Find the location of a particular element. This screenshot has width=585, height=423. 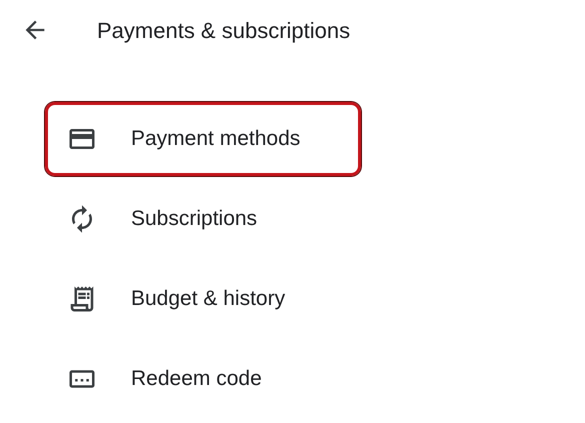

menu-item: Budget & history is located at coordinates (203, 299).